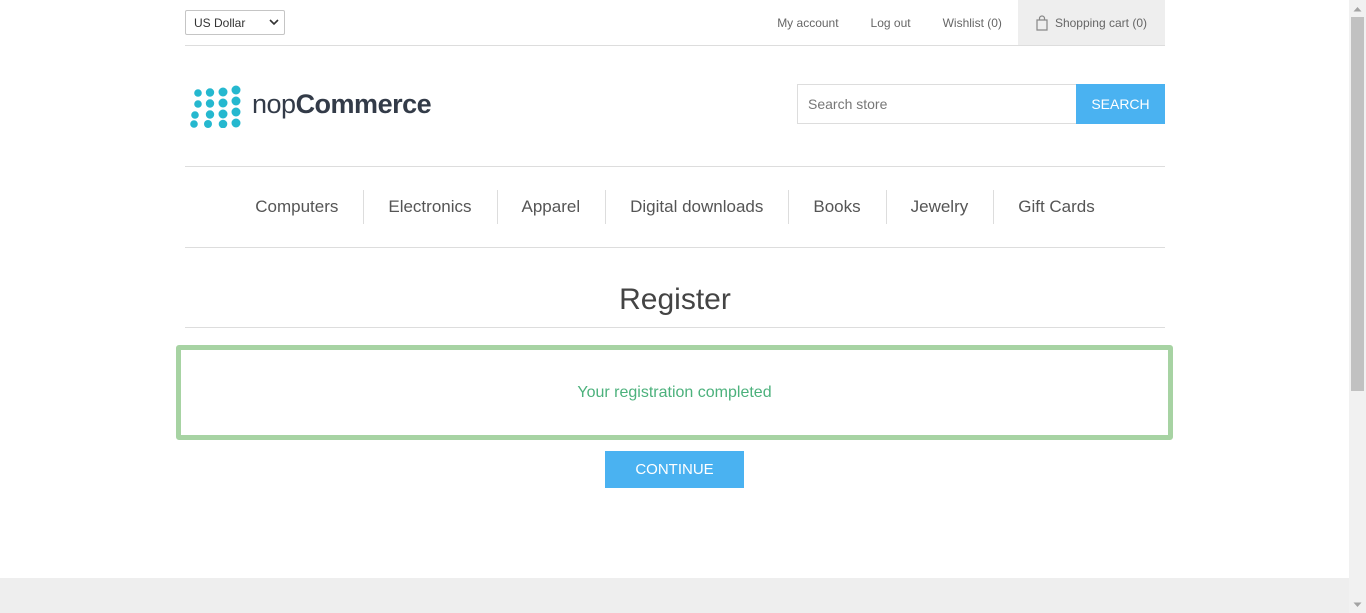  I want to click on wishlist-link: Wishlist (0), so click(972, 22).